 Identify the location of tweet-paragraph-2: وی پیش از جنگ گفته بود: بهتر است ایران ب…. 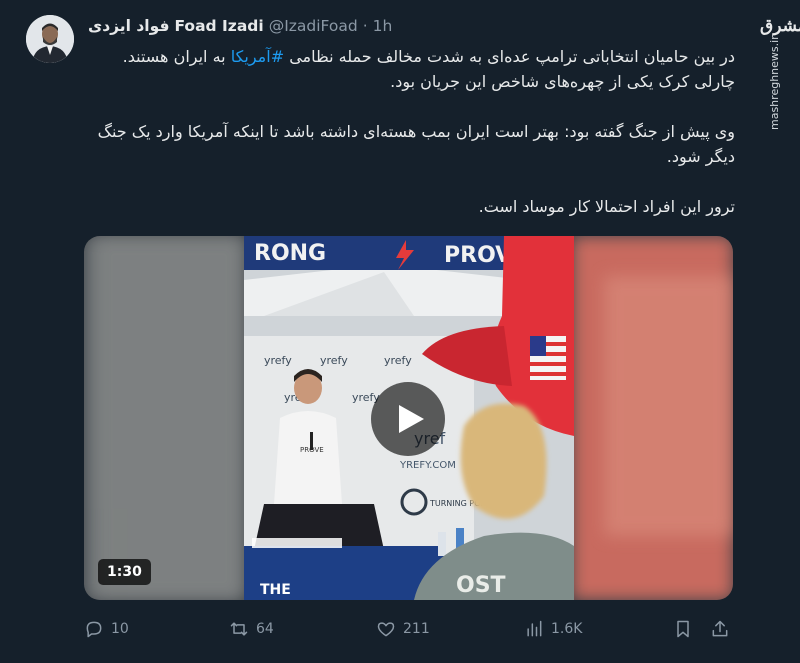
(416, 144).